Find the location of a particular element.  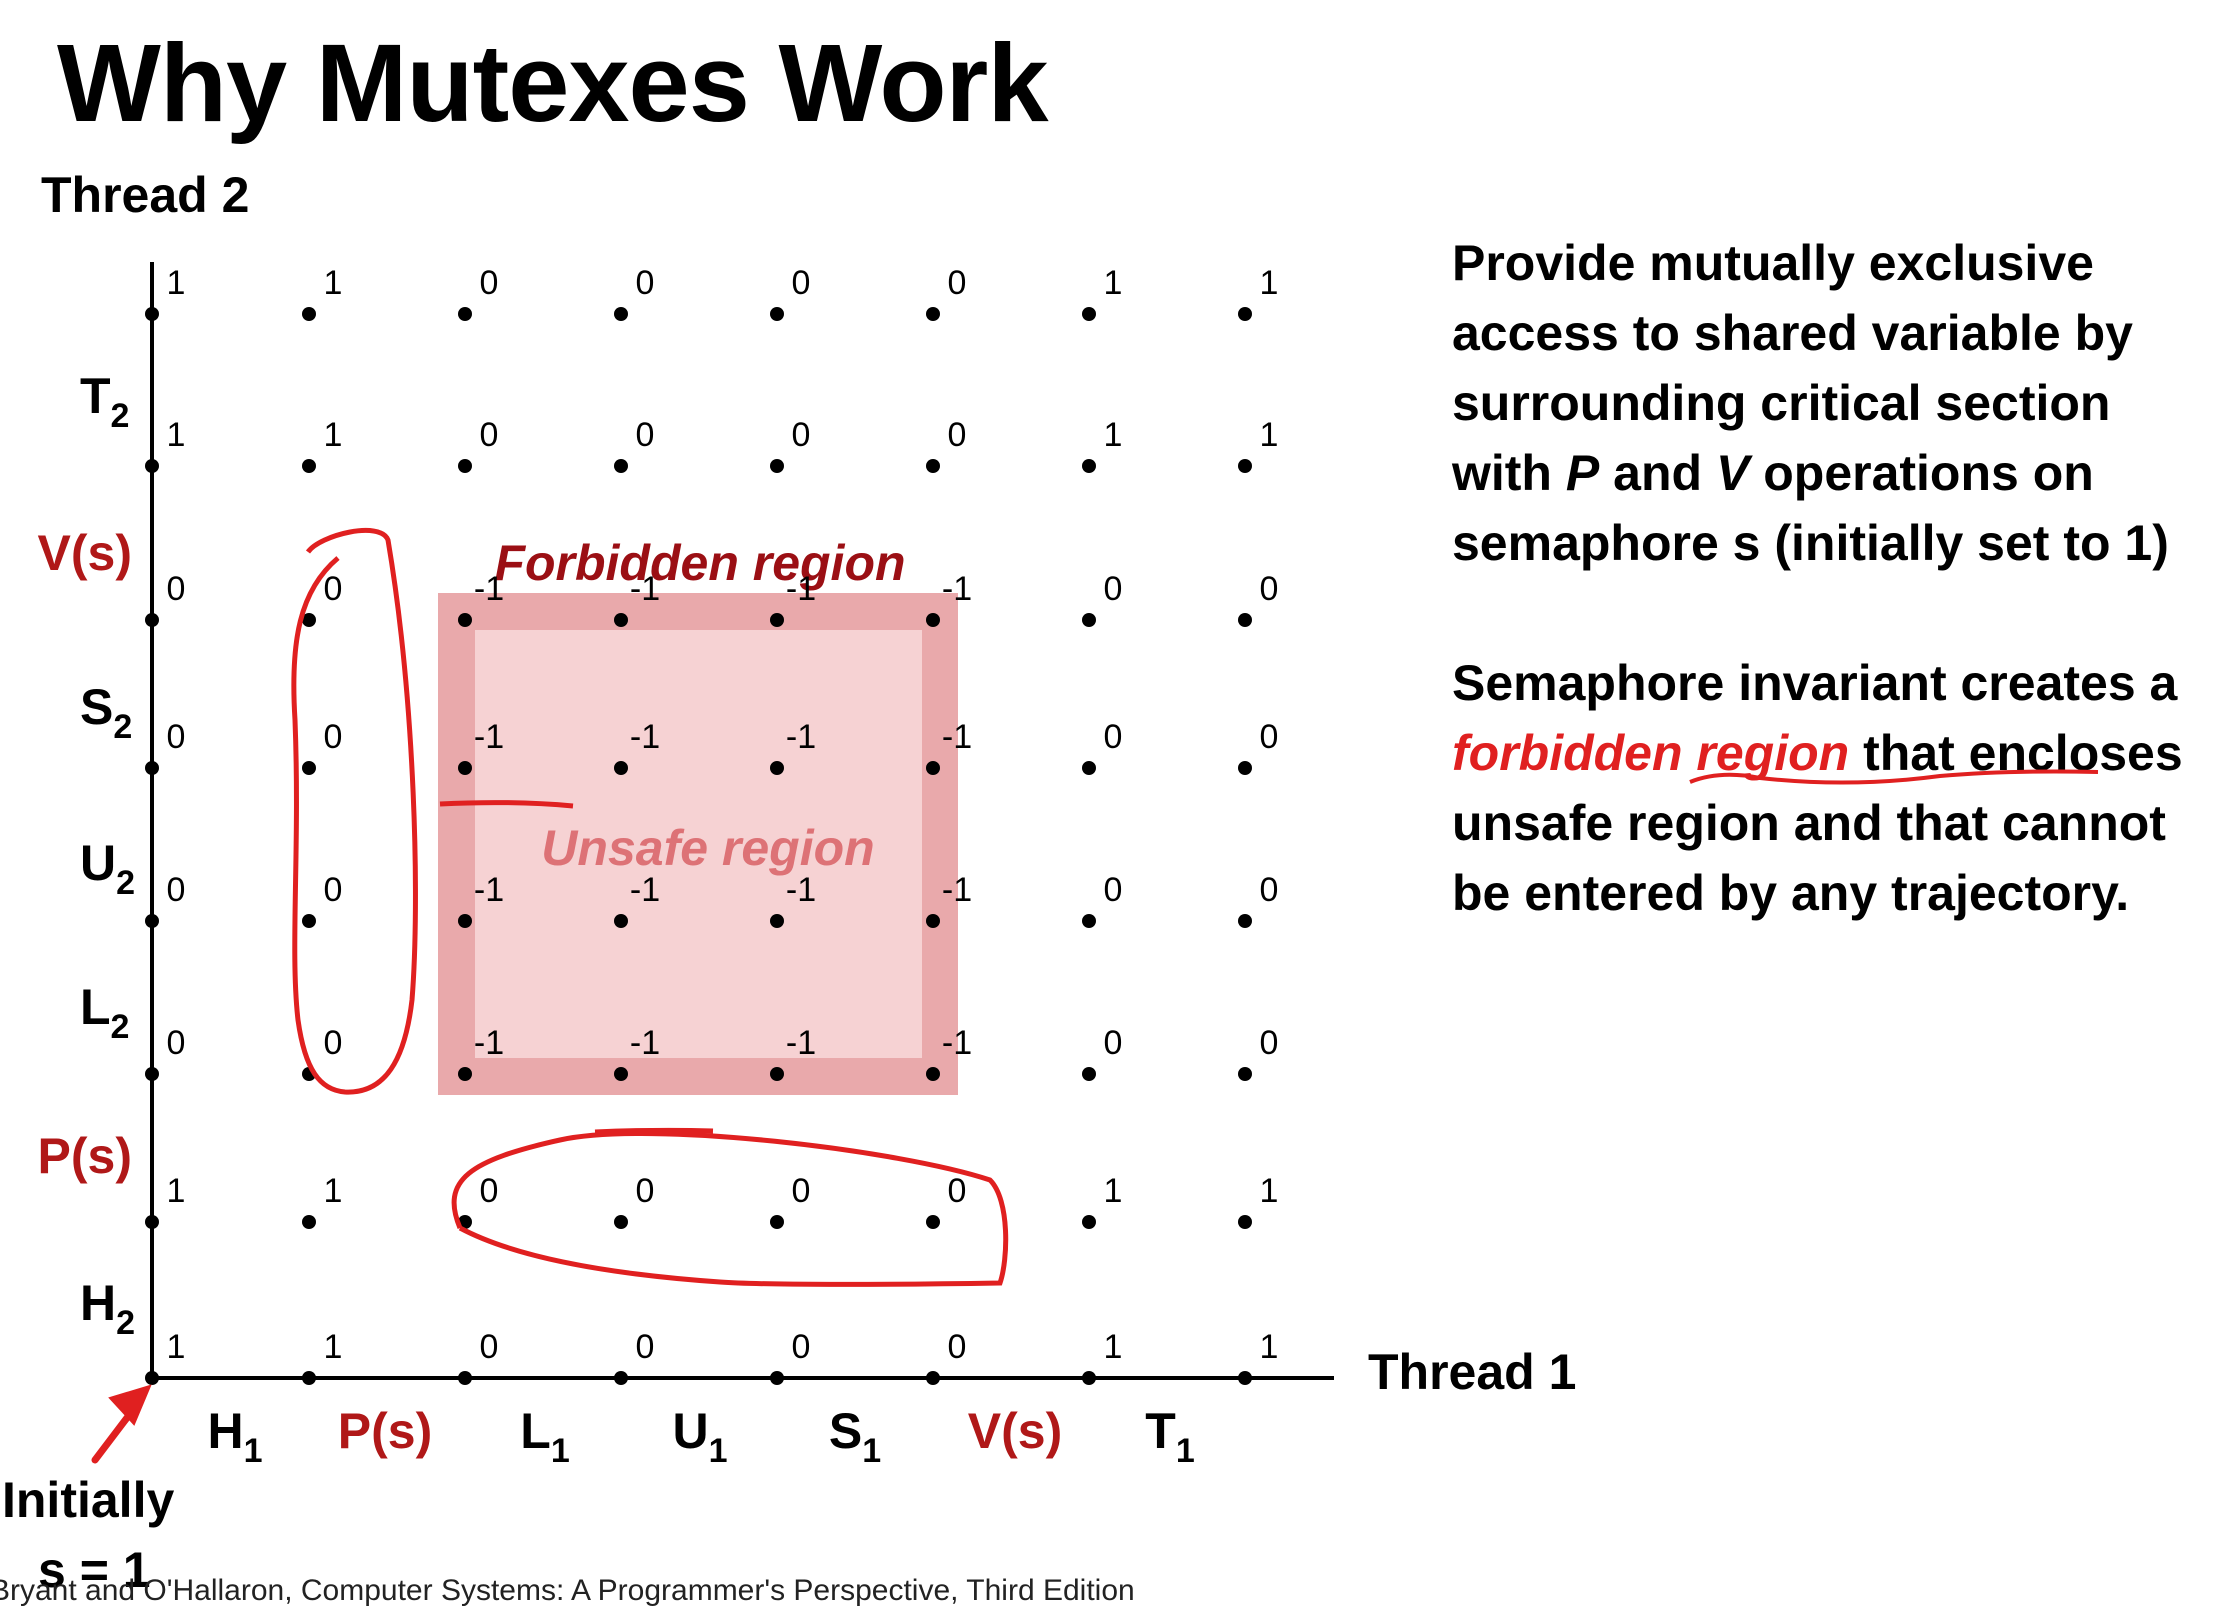

x-axis-tick-label: T1 is located at coordinates (1169, 1436).